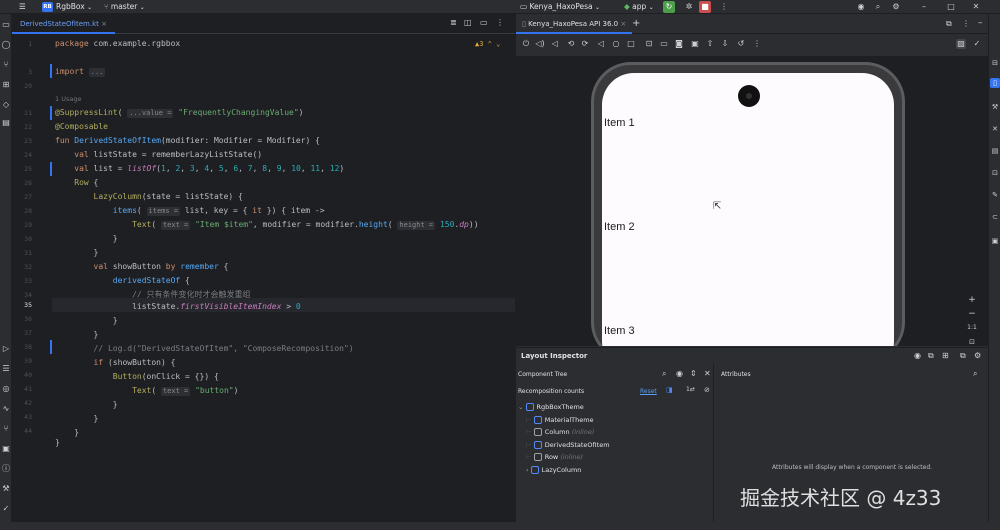 This screenshot has height=530, width=1000. Describe the element at coordinates (975, 374) in the screenshot. I see `attributes-search-icon: ⌕` at that location.